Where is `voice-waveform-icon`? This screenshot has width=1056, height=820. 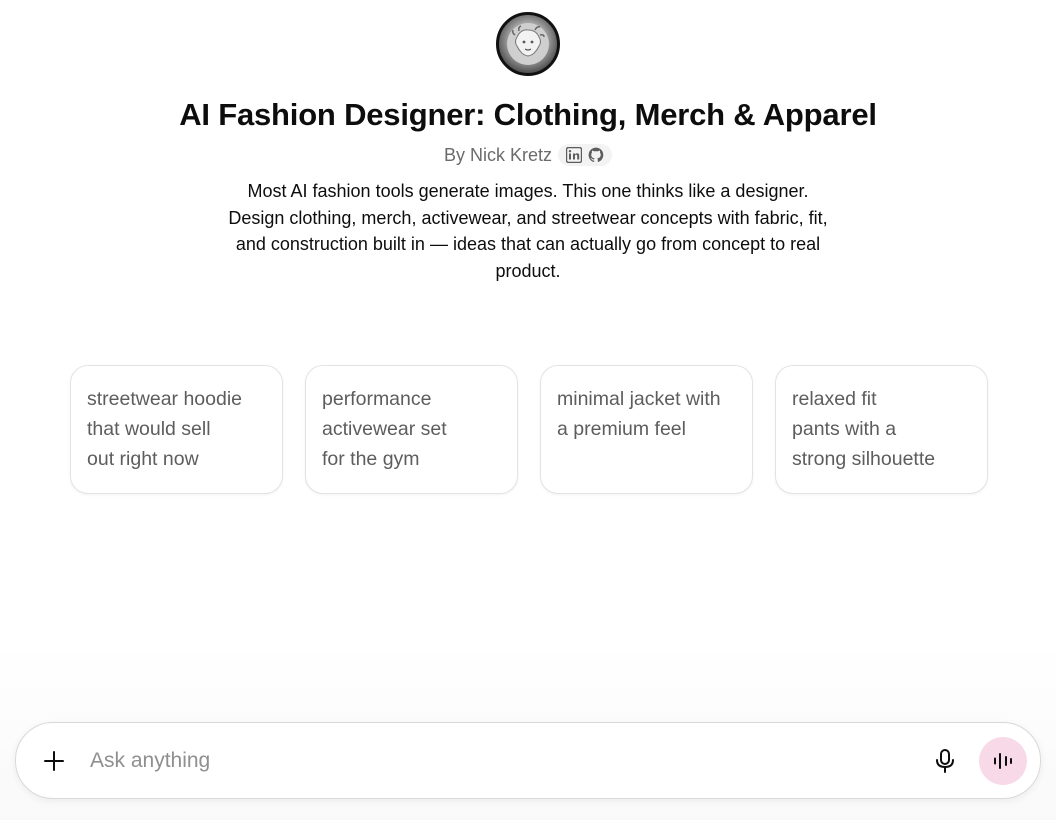
voice-waveform-icon is located at coordinates (1003, 760).